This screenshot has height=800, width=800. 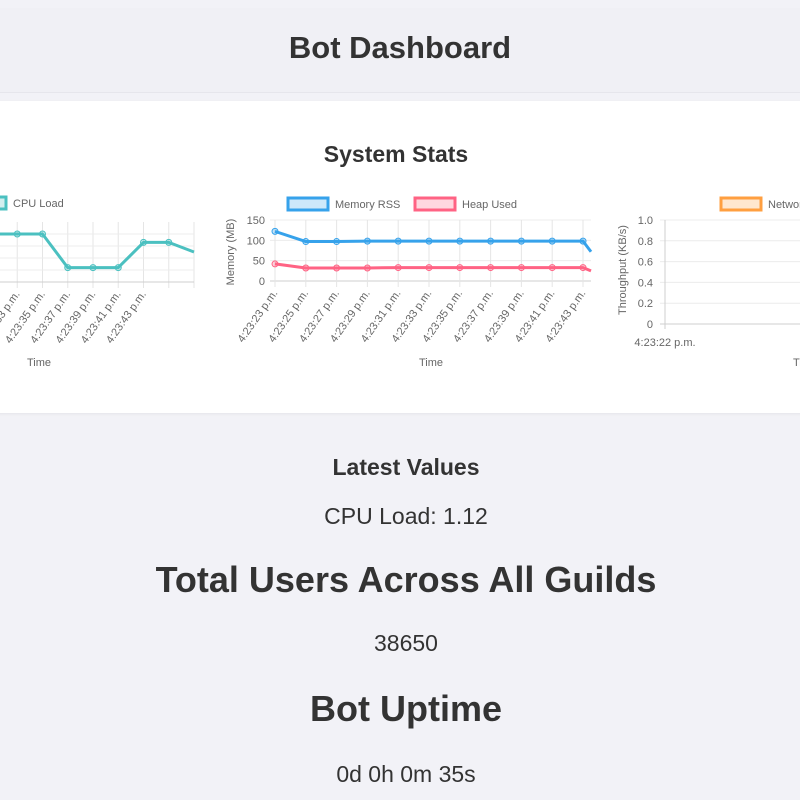 I want to click on y-tick-label: 50, so click(x=259, y=262).